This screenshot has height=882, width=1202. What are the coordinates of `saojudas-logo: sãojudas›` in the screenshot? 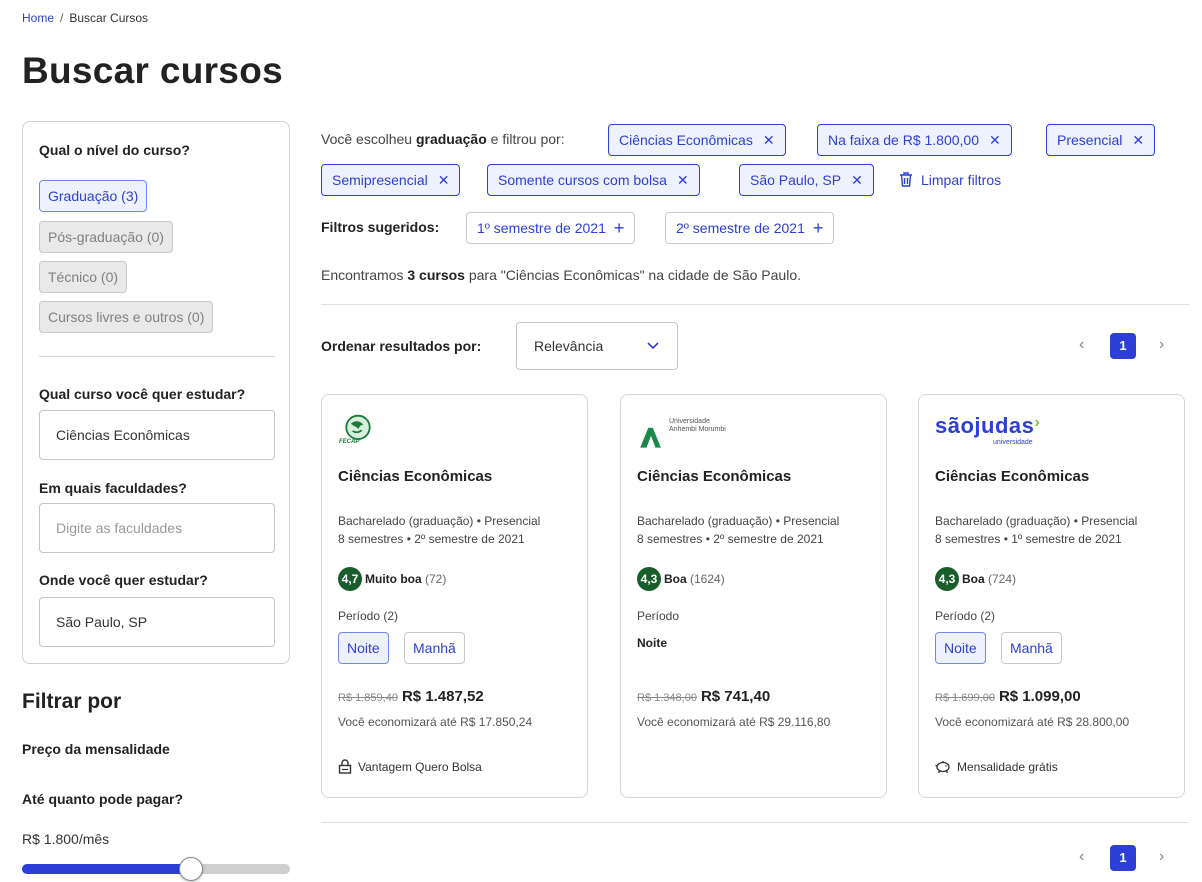 It's located at (987, 426).